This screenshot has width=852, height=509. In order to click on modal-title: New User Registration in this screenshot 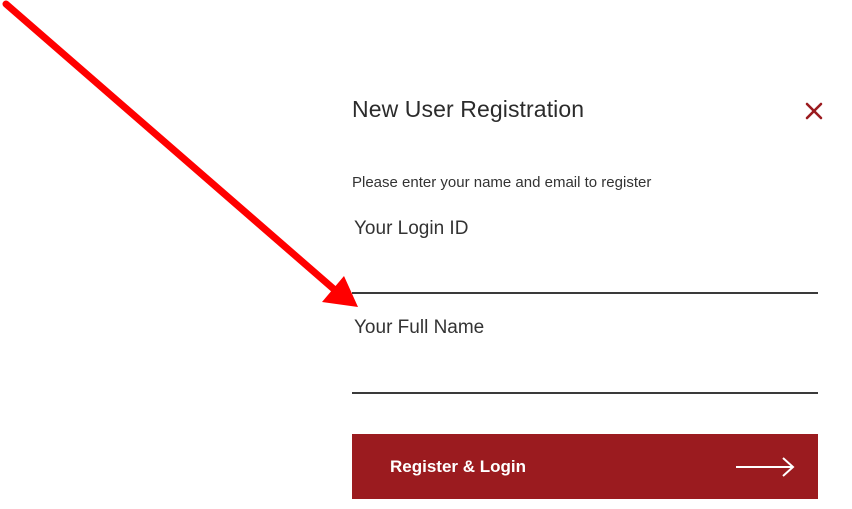, I will do `click(468, 109)`.